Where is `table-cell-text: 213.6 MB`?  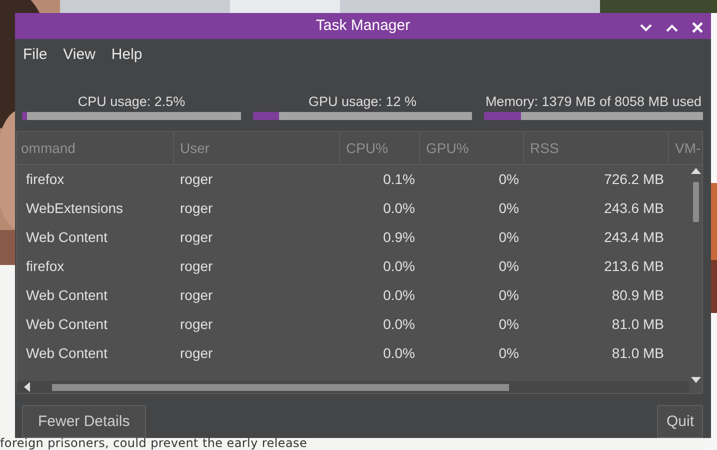
table-cell-text: 213.6 MB is located at coordinates (634, 266).